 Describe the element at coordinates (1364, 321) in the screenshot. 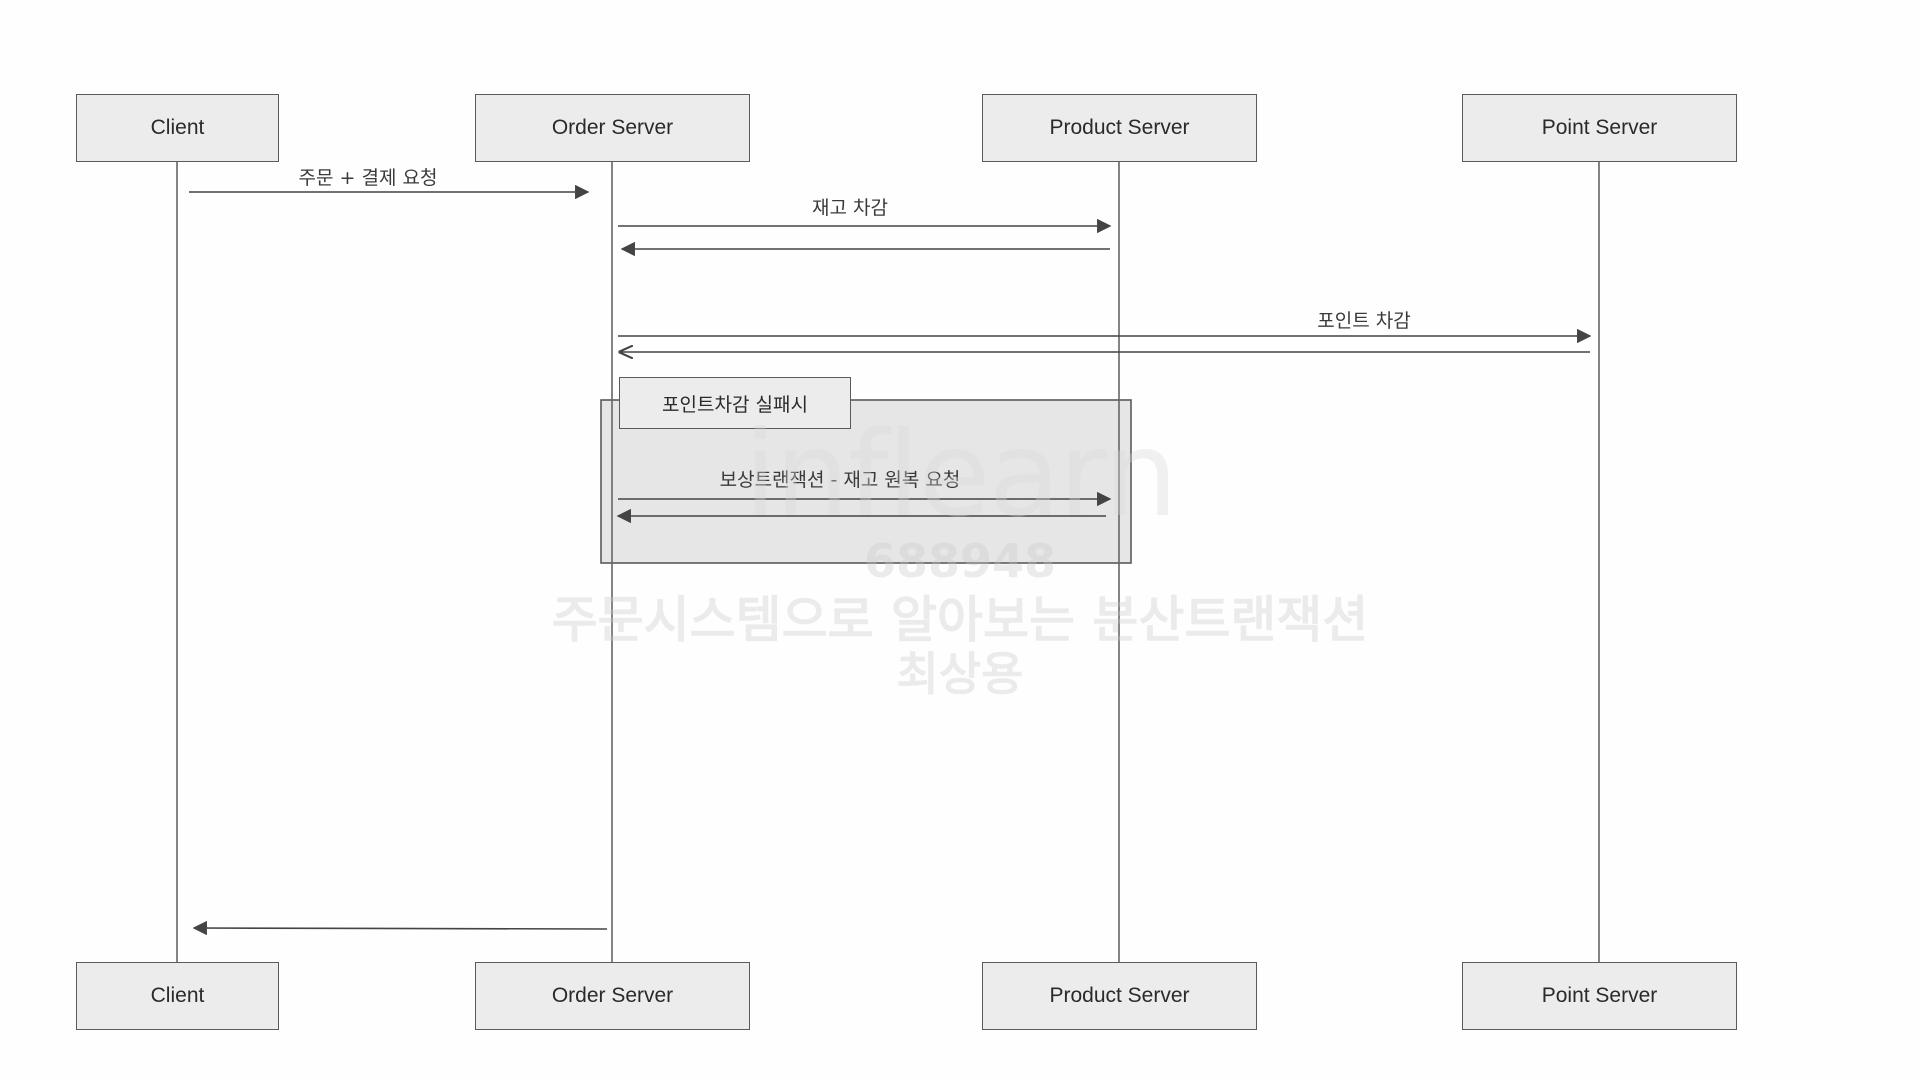

I see `point-deduct-label: 포인트 차감` at that location.